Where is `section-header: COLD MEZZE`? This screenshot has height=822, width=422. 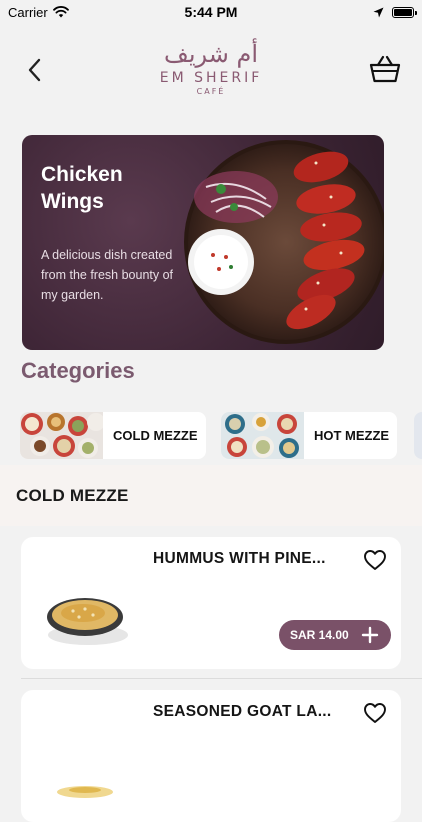 section-header: COLD MEZZE is located at coordinates (211, 495).